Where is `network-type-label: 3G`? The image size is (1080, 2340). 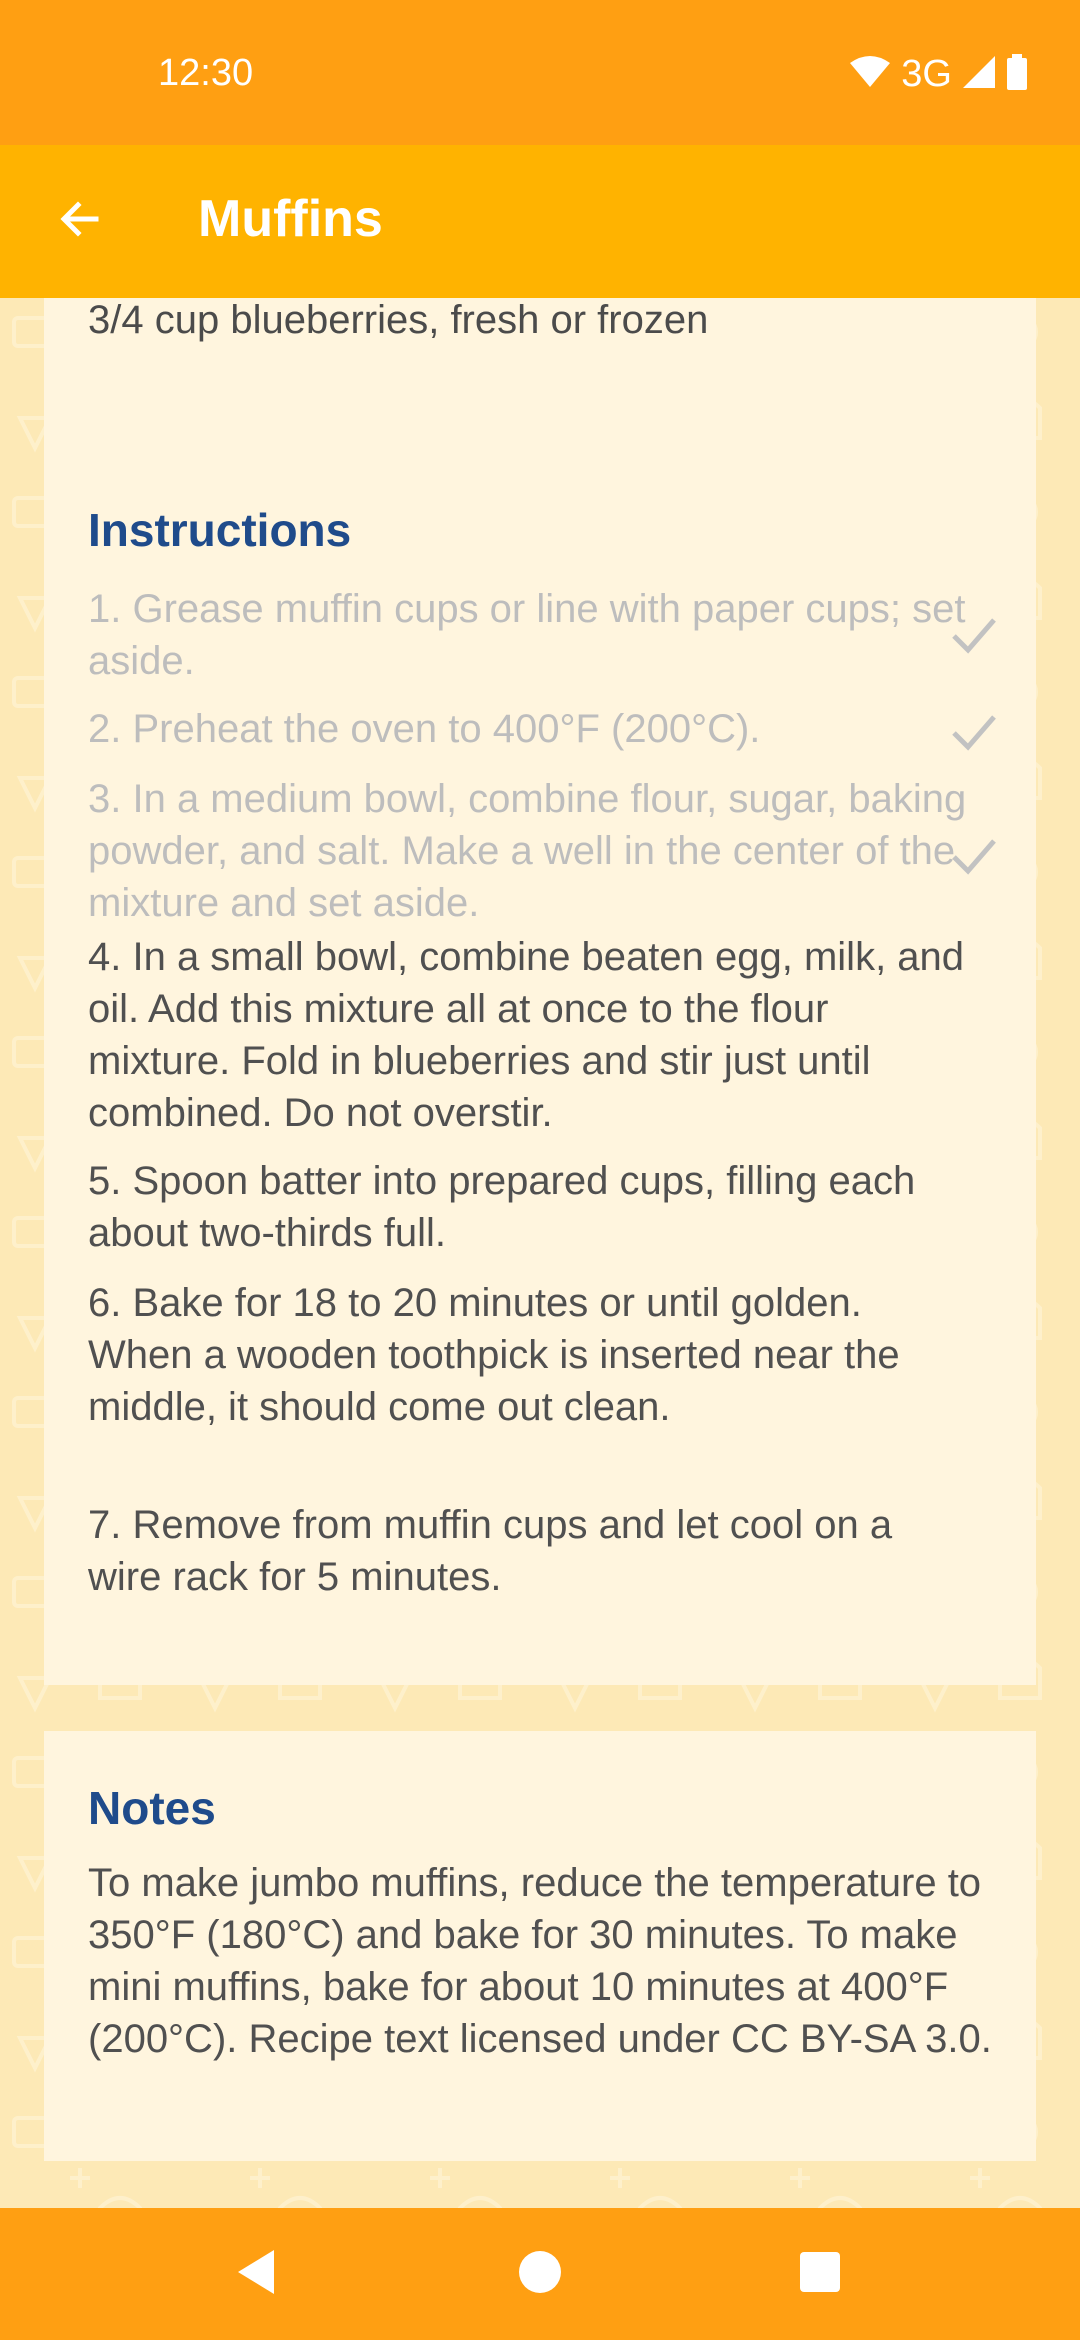
network-type-label: 3G is located at coordinates (926, 73).